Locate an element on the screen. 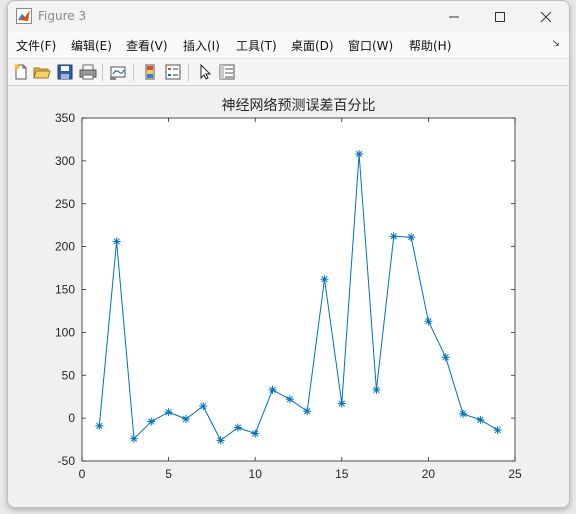 This screenshot has height=514, width=576. y-tick-label: 150 is located at coordinates (65, 290).